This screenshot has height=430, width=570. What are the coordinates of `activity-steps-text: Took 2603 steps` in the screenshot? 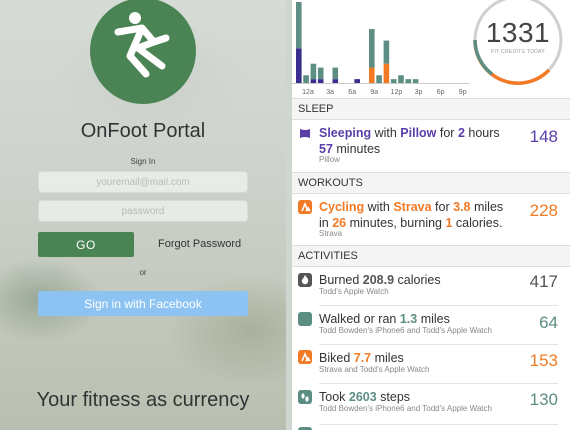 It's located at (365, 397).